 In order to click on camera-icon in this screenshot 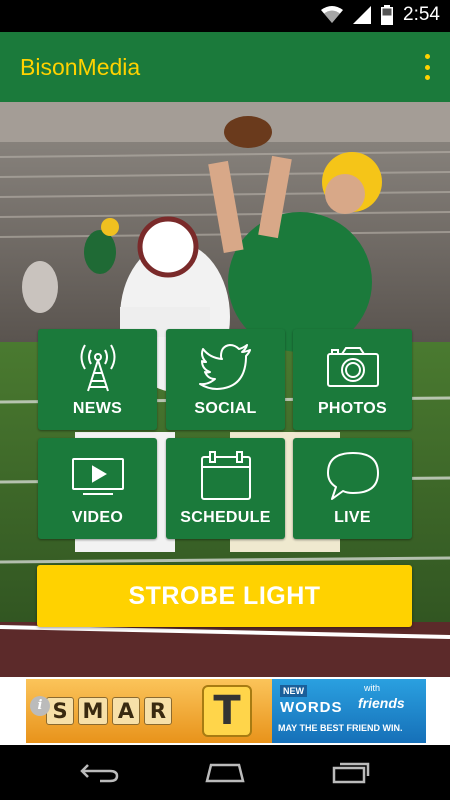, I will do `click(352, 367)`.